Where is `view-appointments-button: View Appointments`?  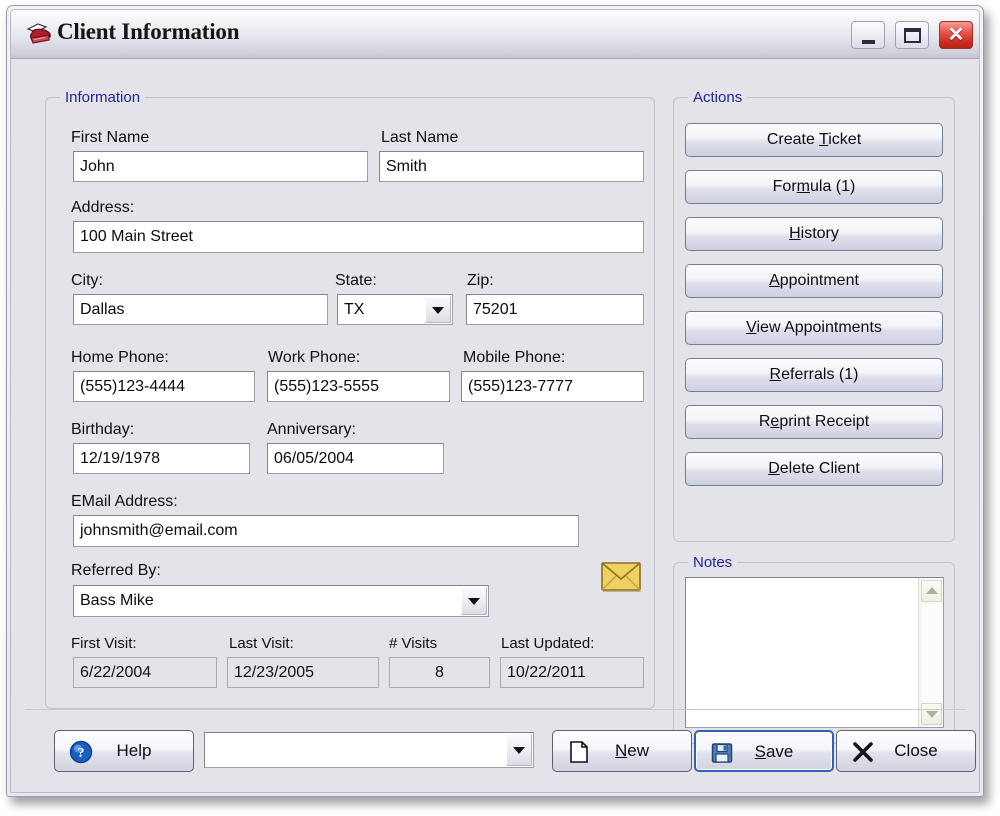 view-appointments-button: View Appointments is located at coordinates (814, 328).